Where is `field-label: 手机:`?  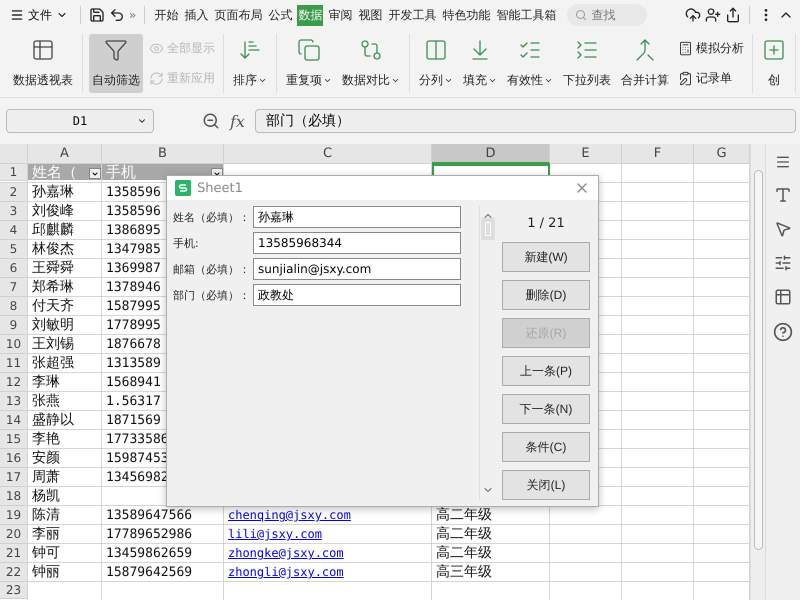
field-label: 手机: is located at coordinates (186, 243).